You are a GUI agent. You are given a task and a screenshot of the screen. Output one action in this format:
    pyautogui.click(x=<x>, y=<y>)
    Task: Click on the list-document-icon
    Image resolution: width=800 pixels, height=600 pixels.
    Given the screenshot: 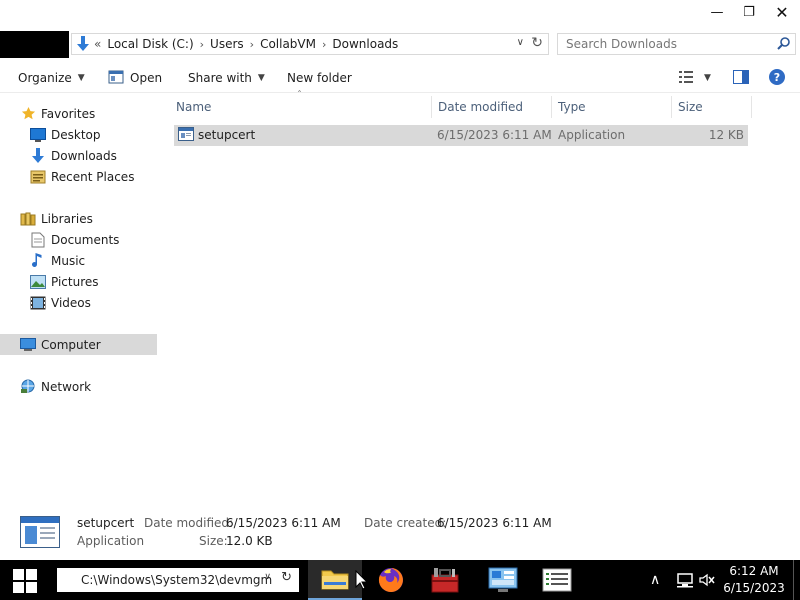 What is the action you would take?
    pyautogui.click(x=557, y=580)
    